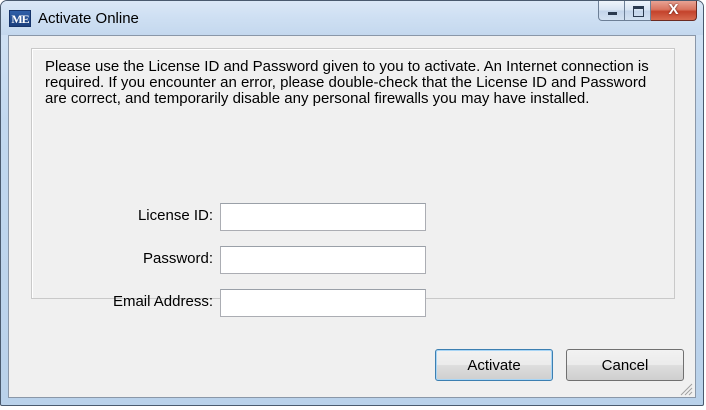 The height and width of the screenshot is (410, 706). Describe the element at coordinates (20, 18) in the screenshot. I see `app-icon: ME` at that location.